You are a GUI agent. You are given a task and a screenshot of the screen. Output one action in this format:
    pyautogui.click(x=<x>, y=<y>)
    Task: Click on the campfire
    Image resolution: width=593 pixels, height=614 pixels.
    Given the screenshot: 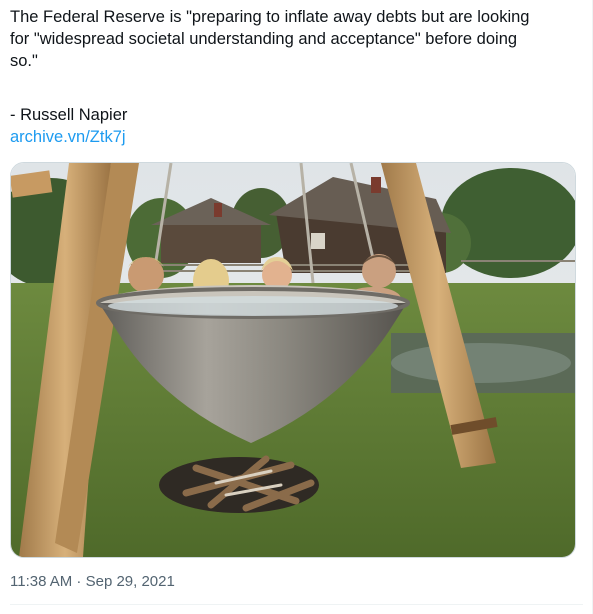 What is the action you would take?
    pyautogui.click(x=239, y=484)
    